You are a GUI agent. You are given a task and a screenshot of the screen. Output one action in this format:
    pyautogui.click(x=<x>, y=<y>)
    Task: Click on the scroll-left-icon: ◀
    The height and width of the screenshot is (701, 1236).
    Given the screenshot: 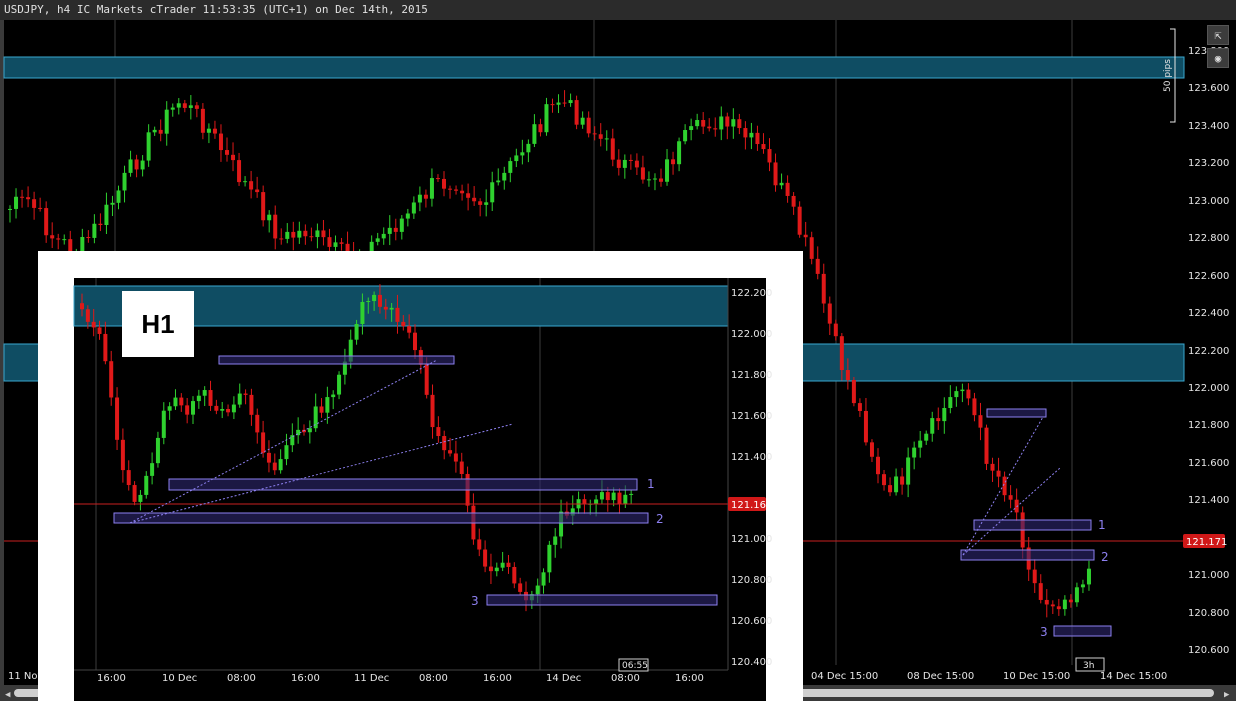 What is the action you would take?
    pyautogui.click(x=8, y=695)
    